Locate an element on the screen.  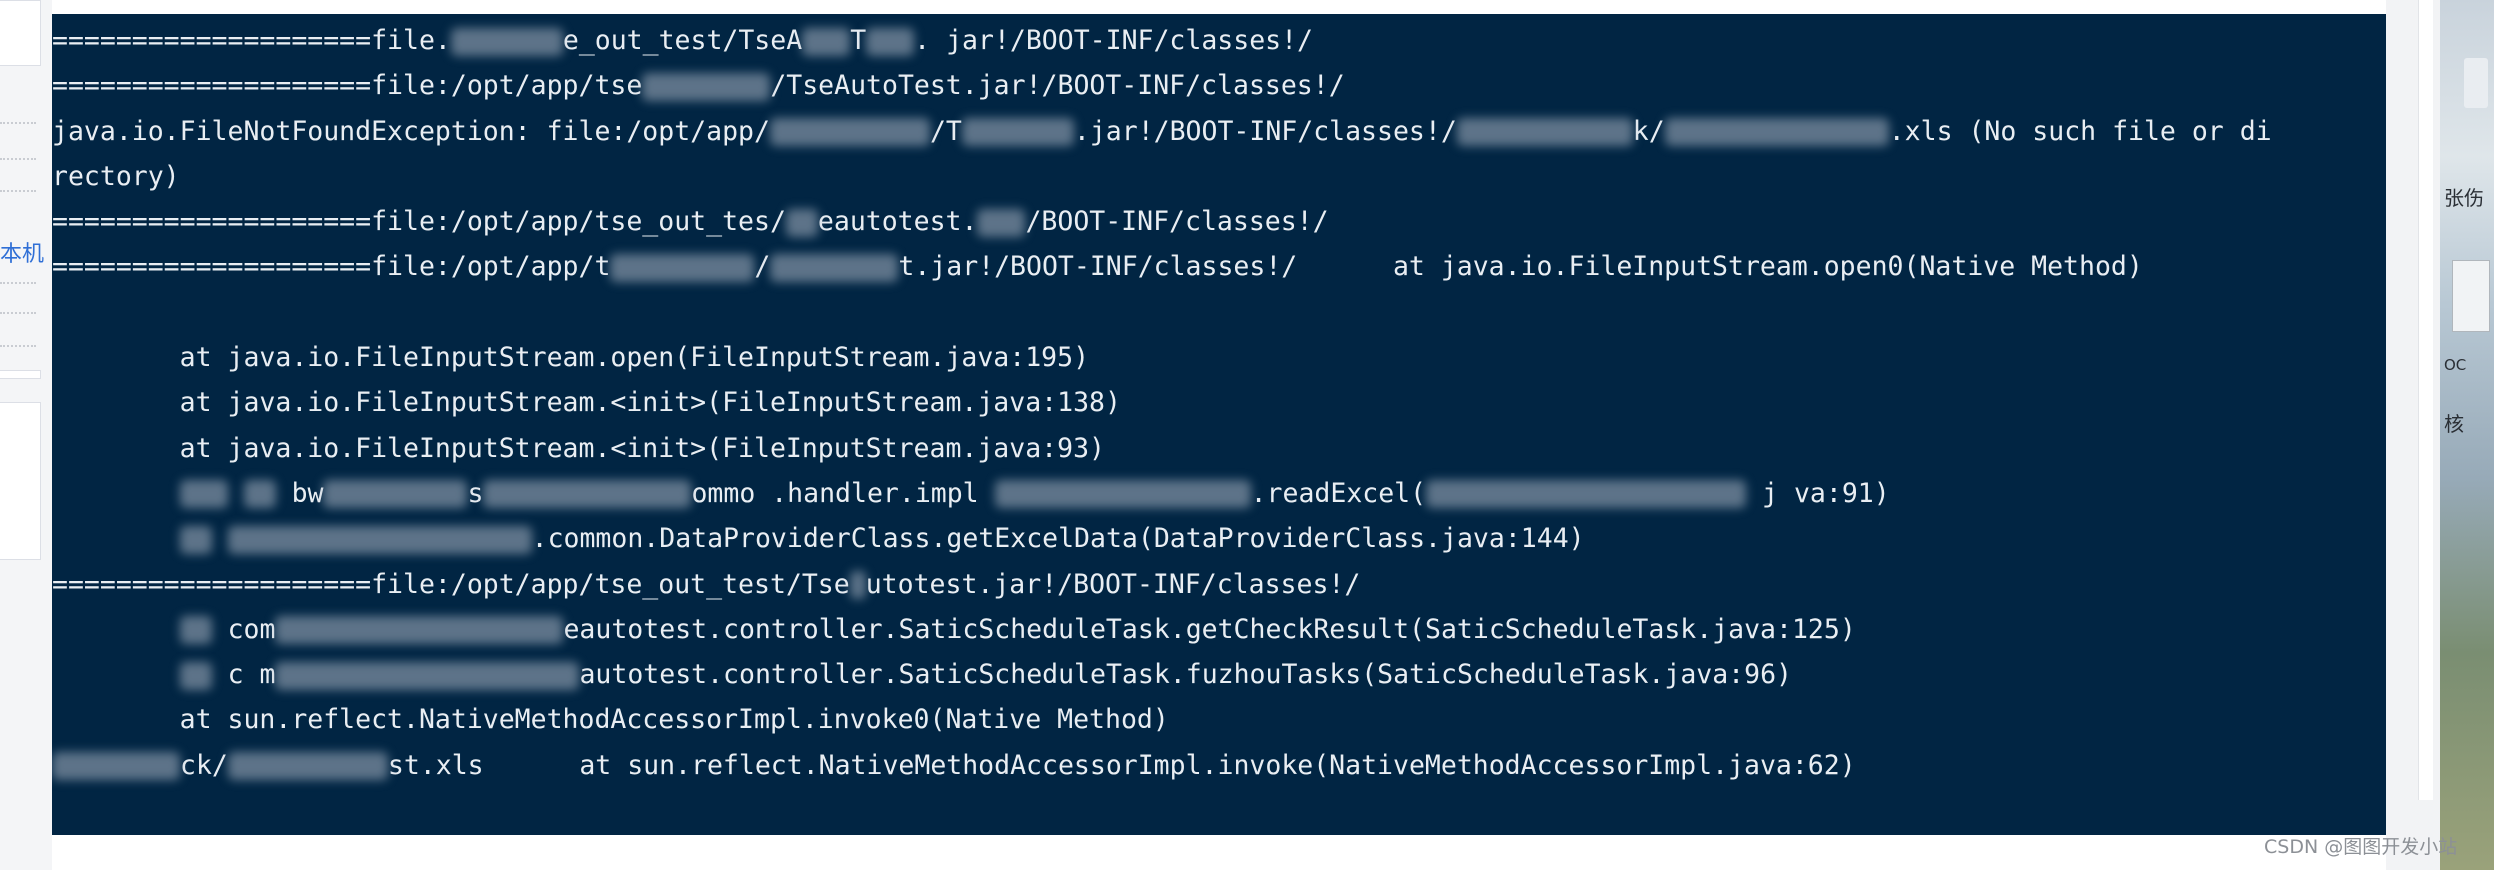
terminal-text: c m is located at coordinates (243, 675).